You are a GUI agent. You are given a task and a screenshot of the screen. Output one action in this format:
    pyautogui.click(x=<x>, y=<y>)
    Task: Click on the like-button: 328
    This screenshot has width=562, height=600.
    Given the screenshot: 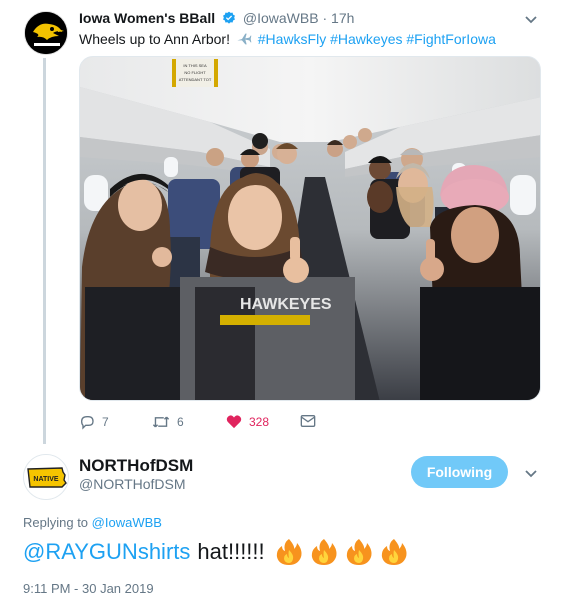 What is the action you would take?
    pyautogui.click(x=247, y=421)
    